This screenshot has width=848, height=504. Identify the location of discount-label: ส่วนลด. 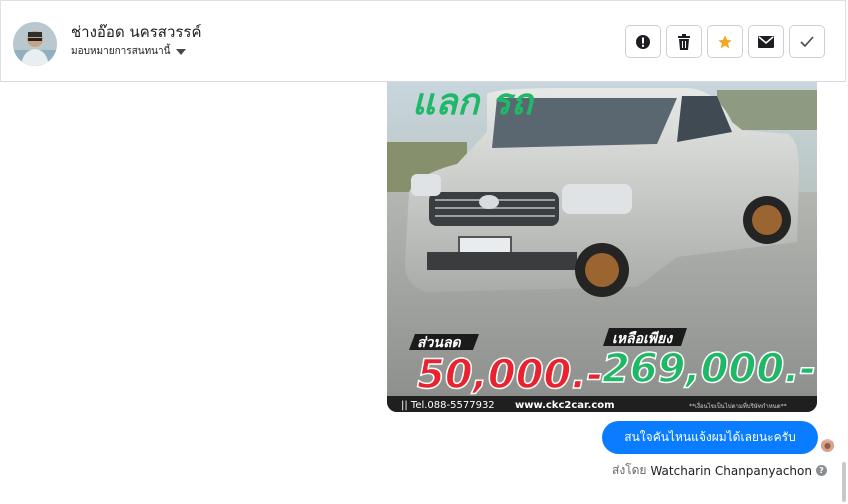
(439, 343).